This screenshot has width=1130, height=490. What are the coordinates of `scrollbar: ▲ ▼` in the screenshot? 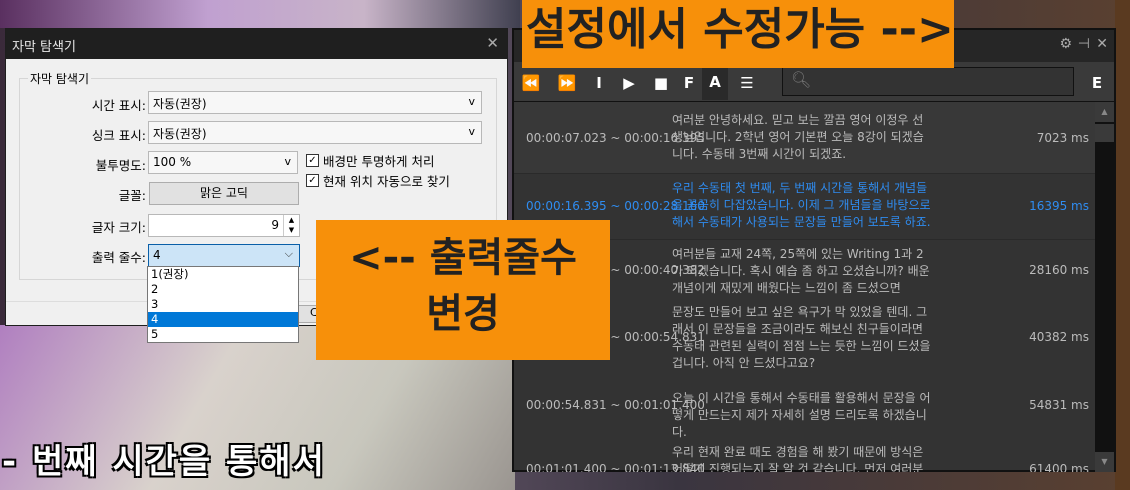 It's located at (1104, 287).